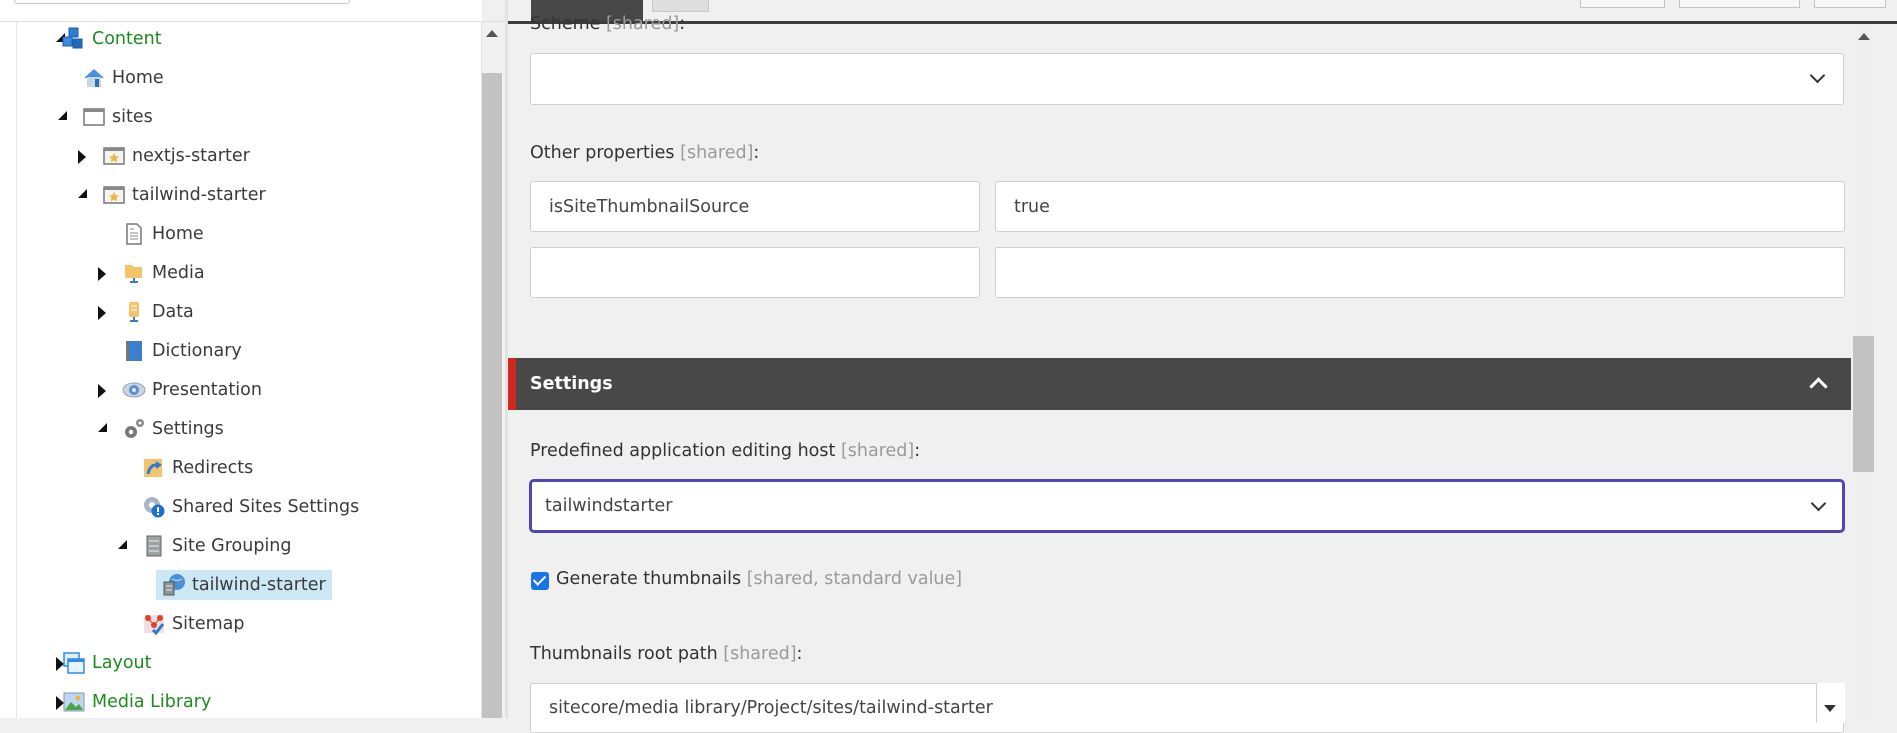  I want to click on property-key-value: isSiteThumbnailSource, so click(649, 206).